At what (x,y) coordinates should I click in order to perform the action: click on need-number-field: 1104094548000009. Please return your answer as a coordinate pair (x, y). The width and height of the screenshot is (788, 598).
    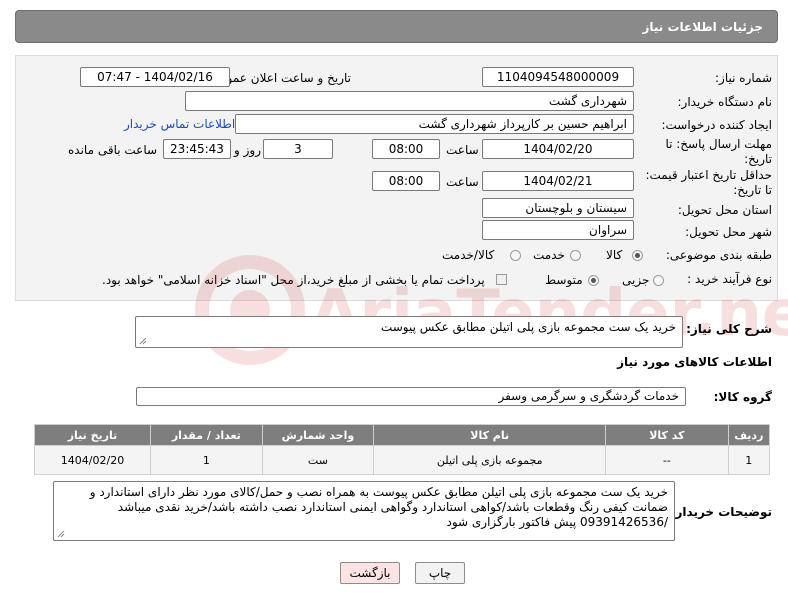
    Looking at the image, I should click on (558, 77).